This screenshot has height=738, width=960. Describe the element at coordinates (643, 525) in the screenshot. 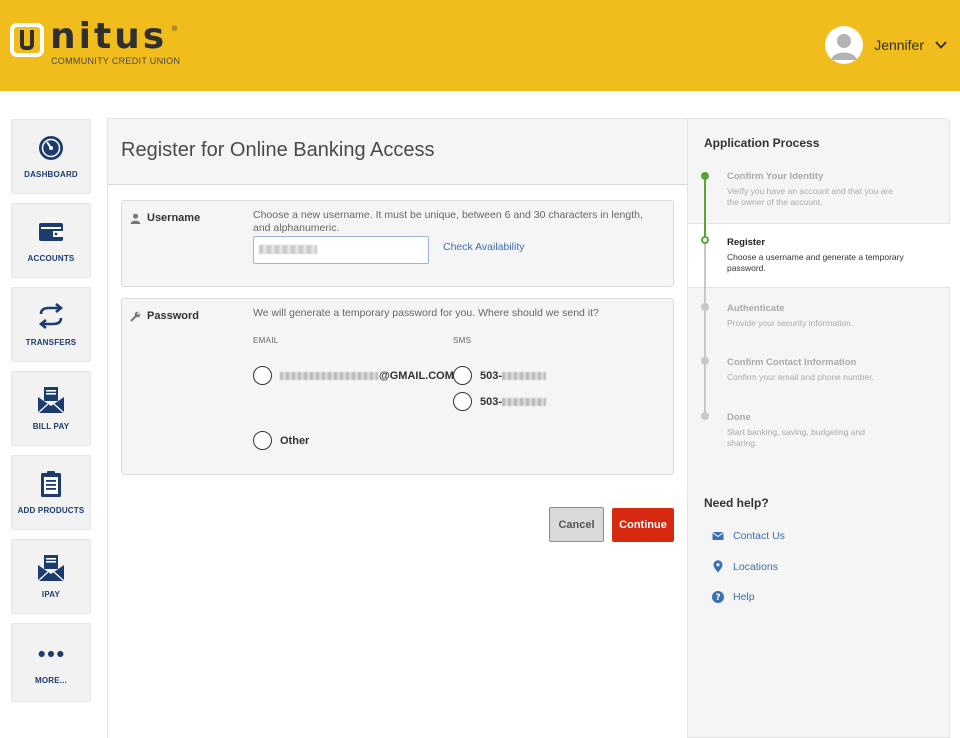

I see `continue-button: Continue` at that location.